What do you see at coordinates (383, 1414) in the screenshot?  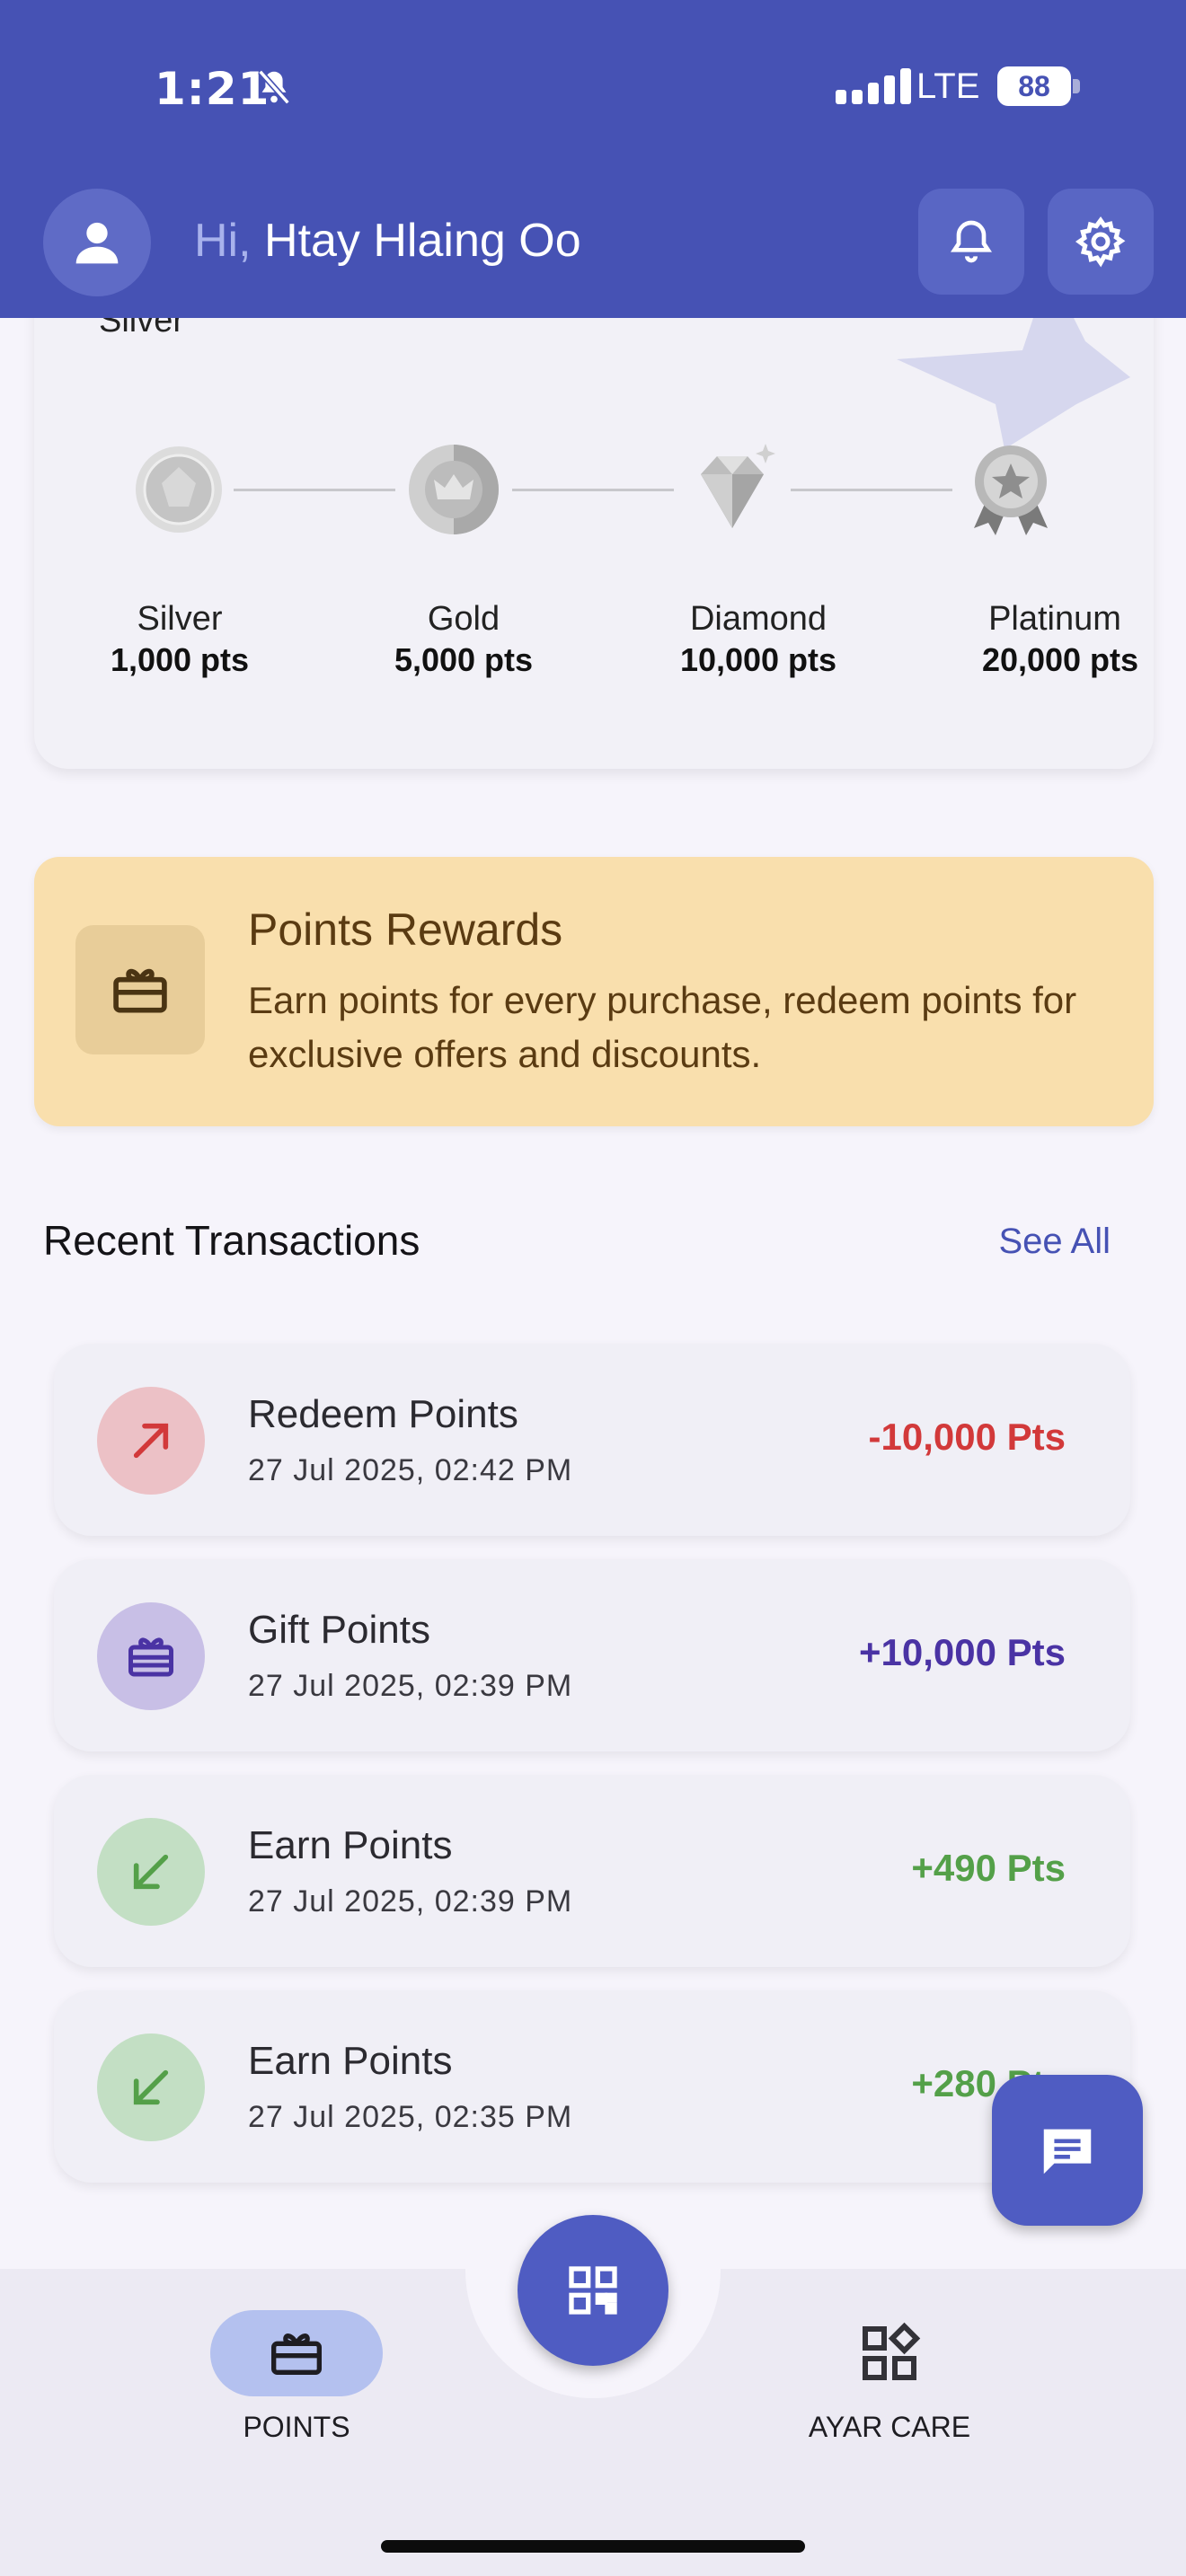 I see `transaction-title: Redeem Points` at bounding box center [383, 1414].